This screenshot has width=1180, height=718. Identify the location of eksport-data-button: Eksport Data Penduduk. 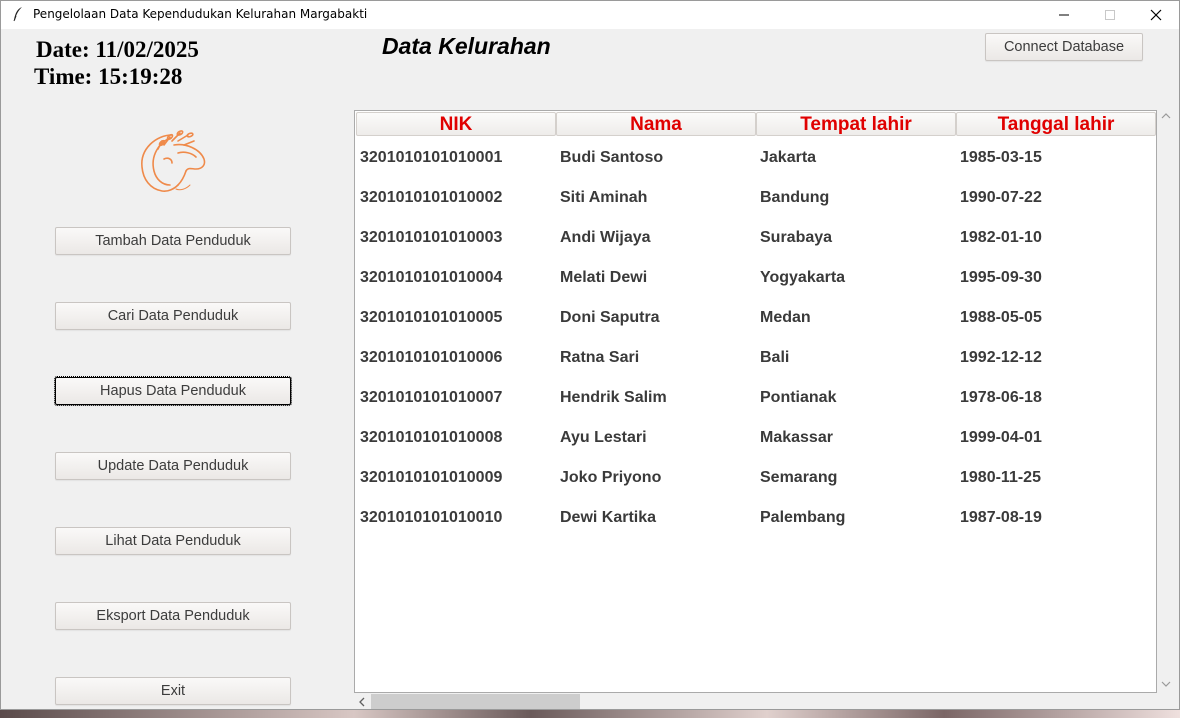
(173, 616).